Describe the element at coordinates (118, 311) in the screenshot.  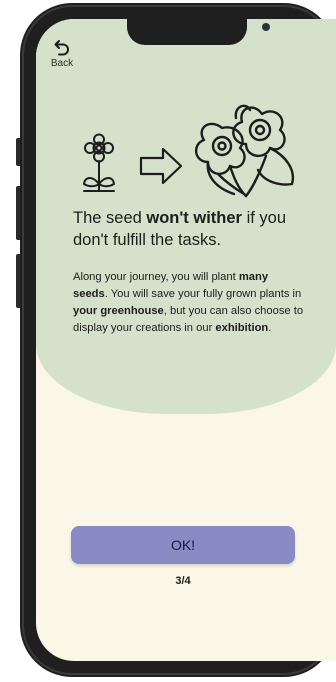
I see `body-emphasis-greenhouse: your greenhouse` at that location.